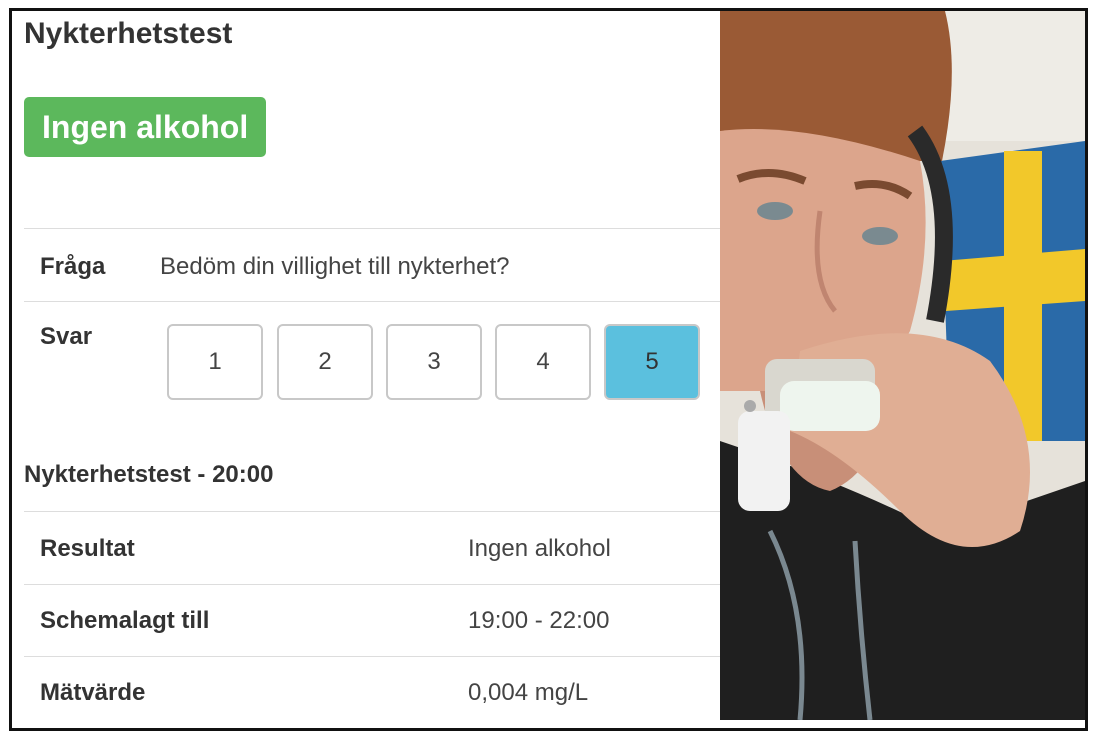 The image size is (1097, 739). I want to click on result-value: Ingen alkohol, so click(539, 548).